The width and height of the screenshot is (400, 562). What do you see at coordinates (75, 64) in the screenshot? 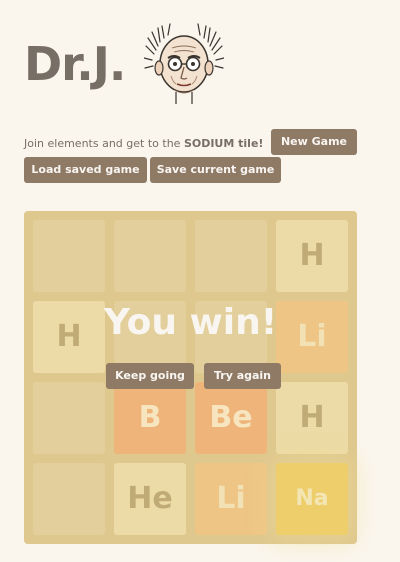
I see `game-title: Dr.J.` at bounding box center [75, 64].